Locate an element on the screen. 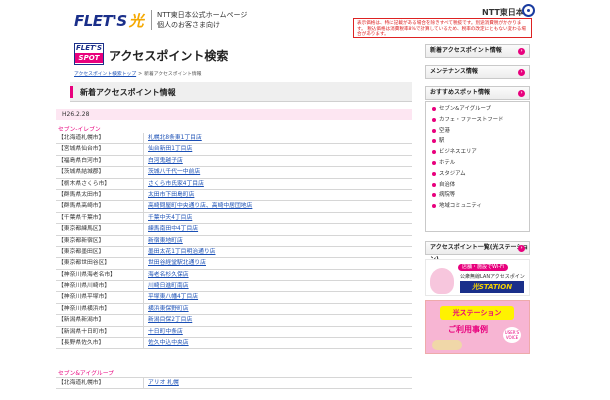 The image size is (610, 400). prefecture-cell: 【東京都墨田区】 is located at coordinates (81, 251).